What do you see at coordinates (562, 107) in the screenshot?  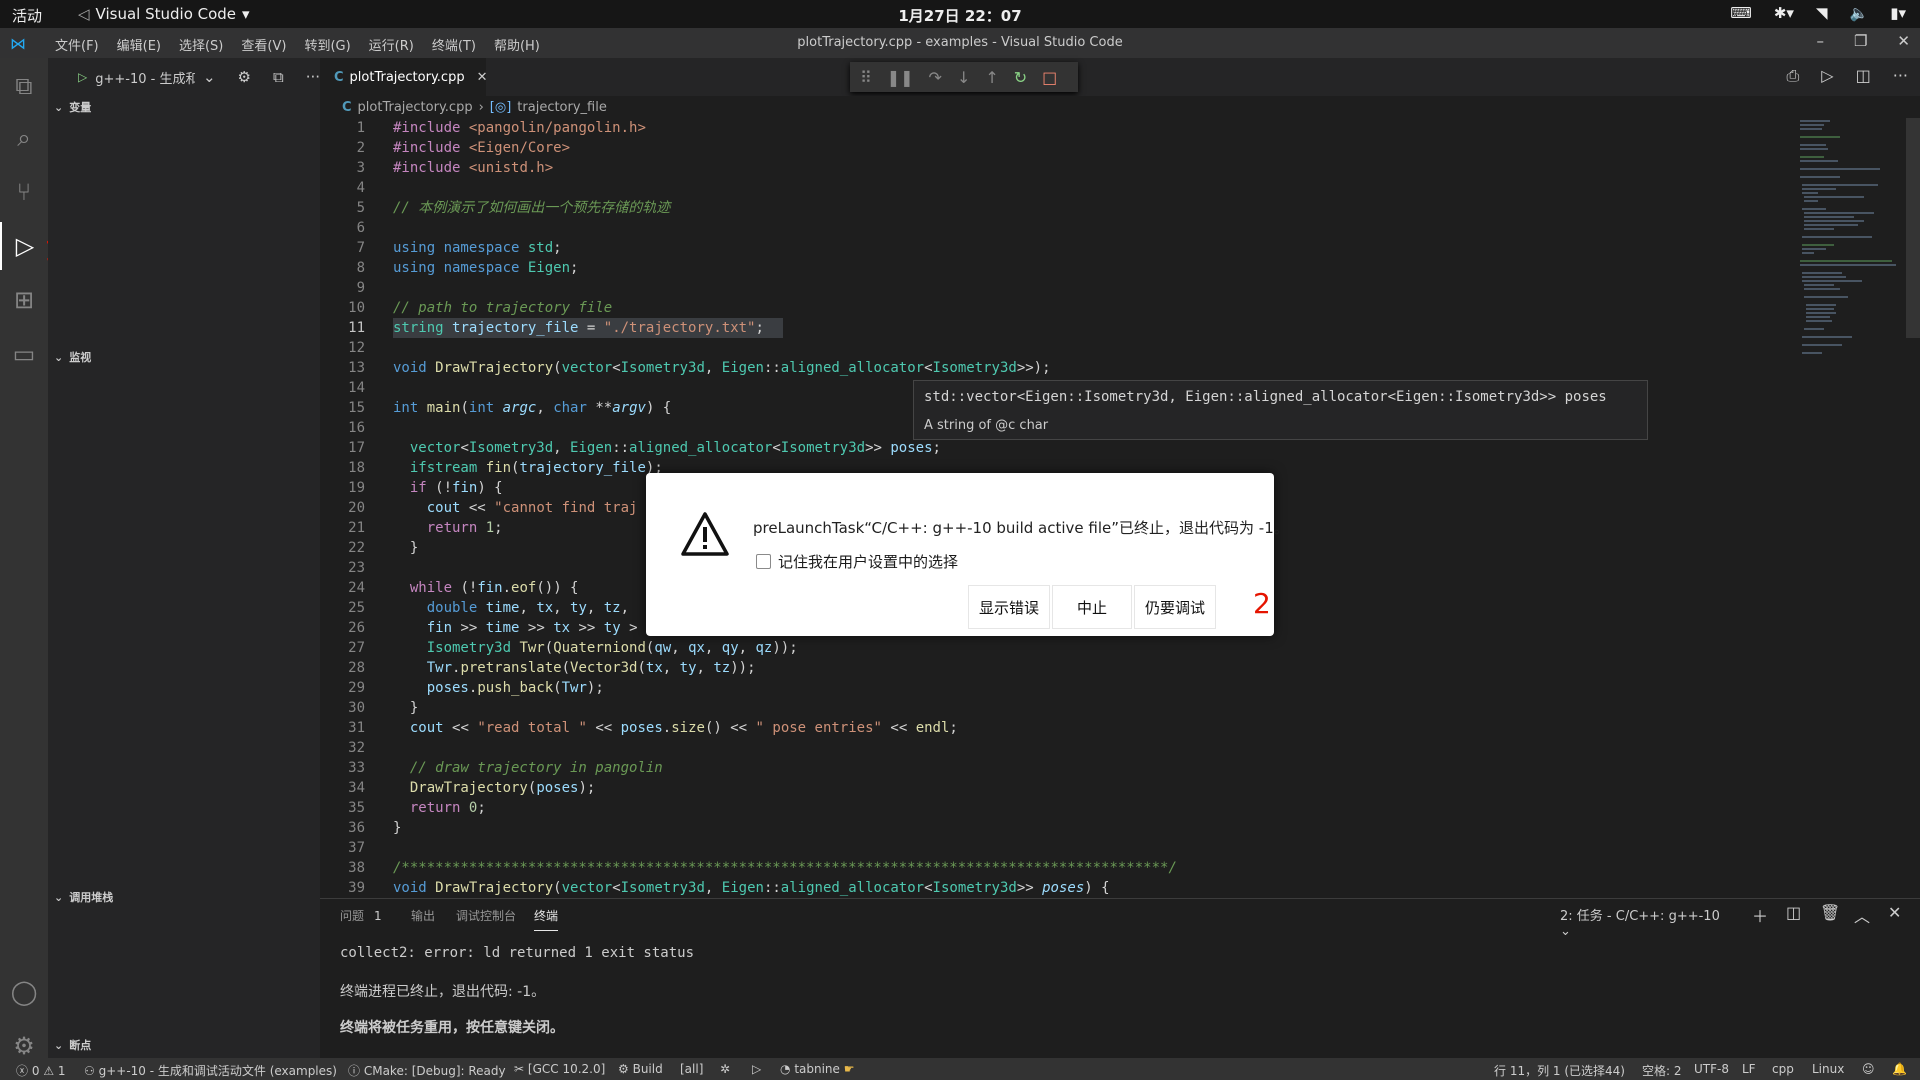 I see `breadcrumb-symbol: trajectory_file` at bounding box center [562, 107].